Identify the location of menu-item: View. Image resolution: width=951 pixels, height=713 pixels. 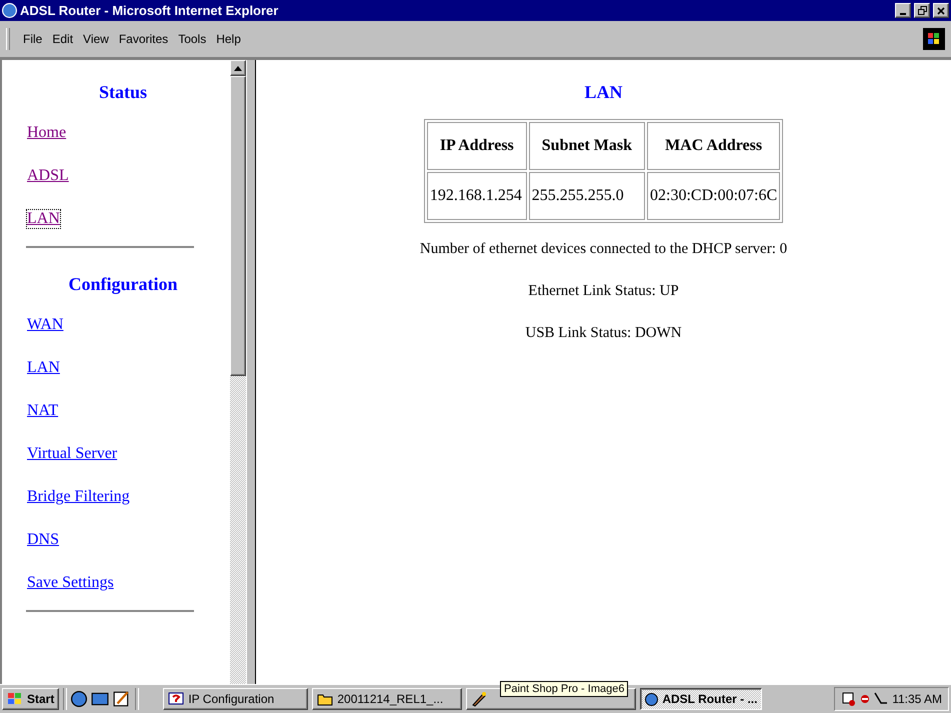
(96, 39).